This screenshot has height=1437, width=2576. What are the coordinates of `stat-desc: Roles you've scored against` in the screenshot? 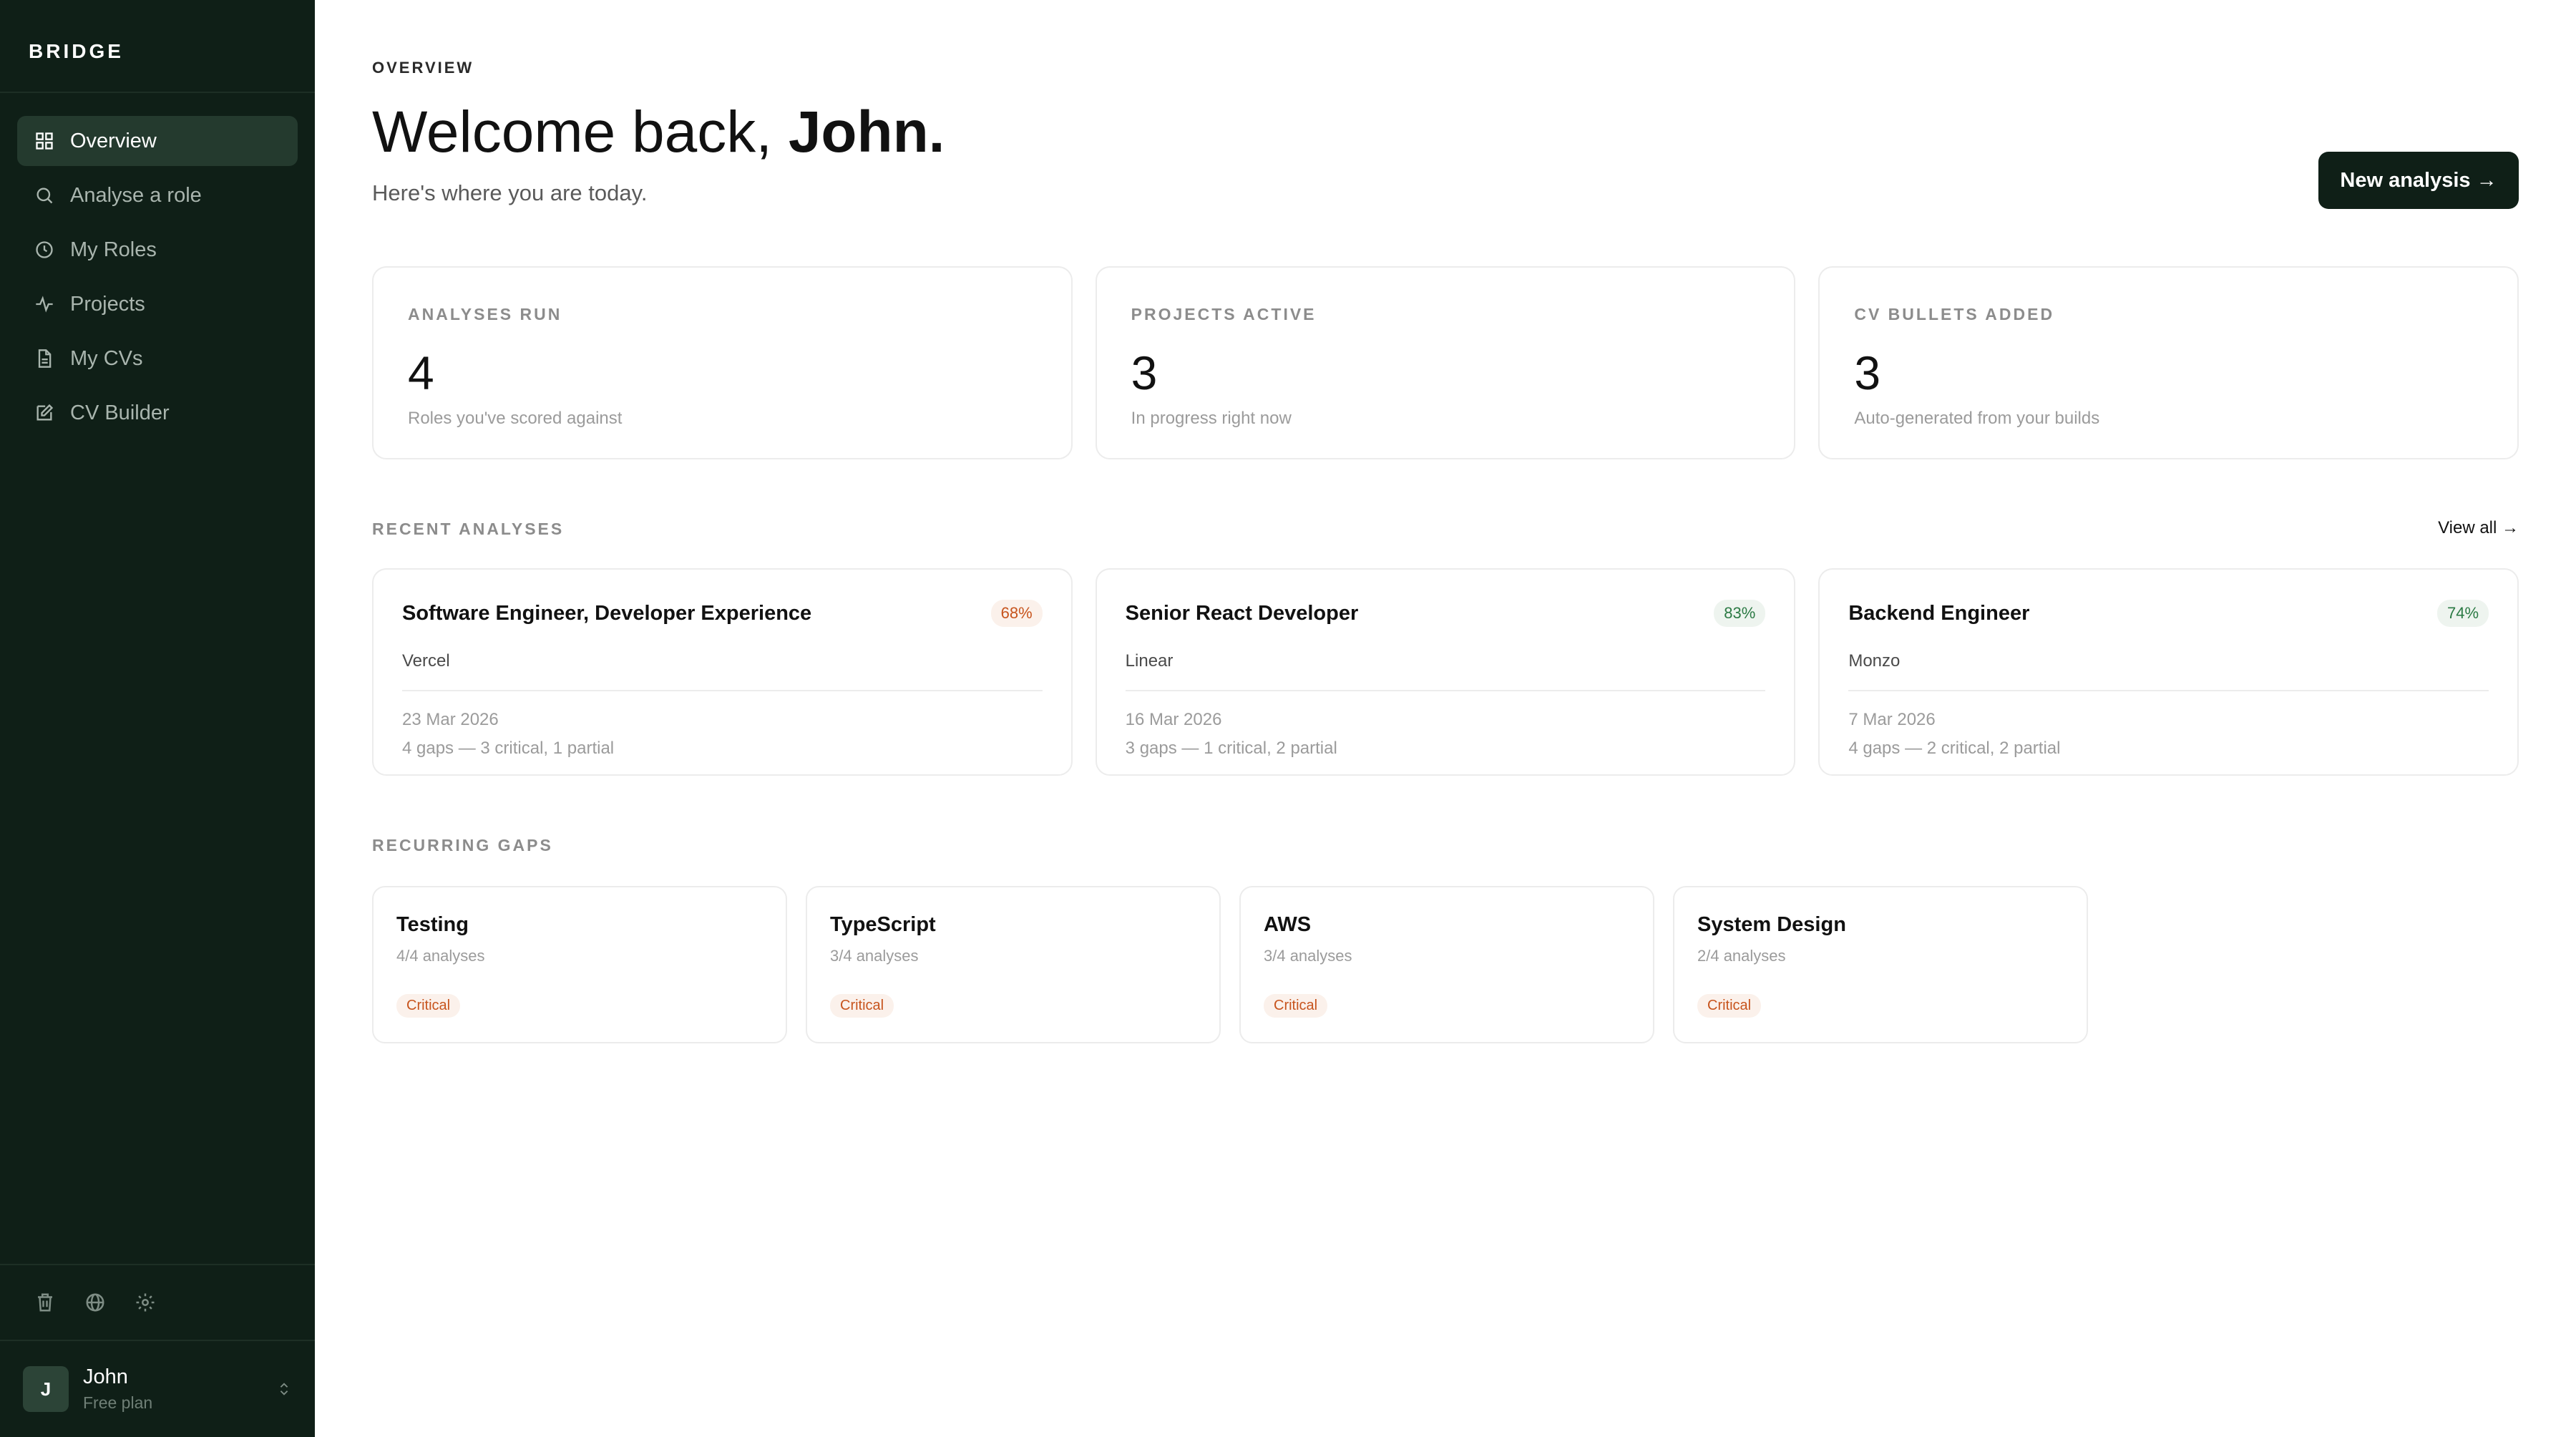 It's located at (515, 419).